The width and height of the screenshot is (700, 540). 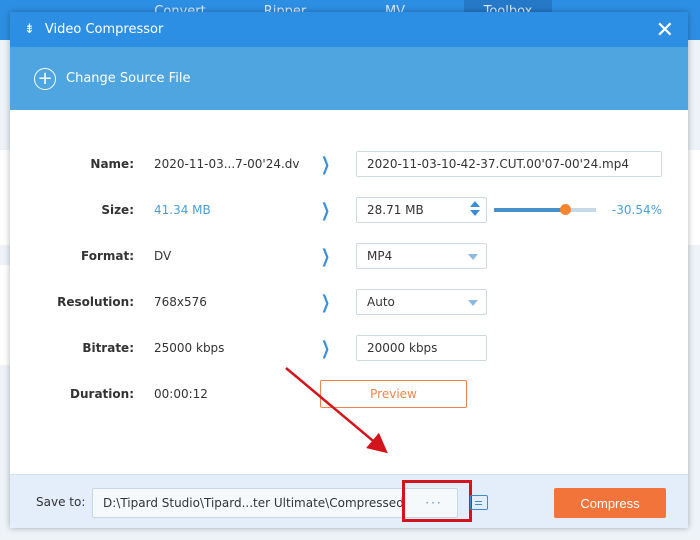 I want to click on arrow-line, so click(x=336, y=410).